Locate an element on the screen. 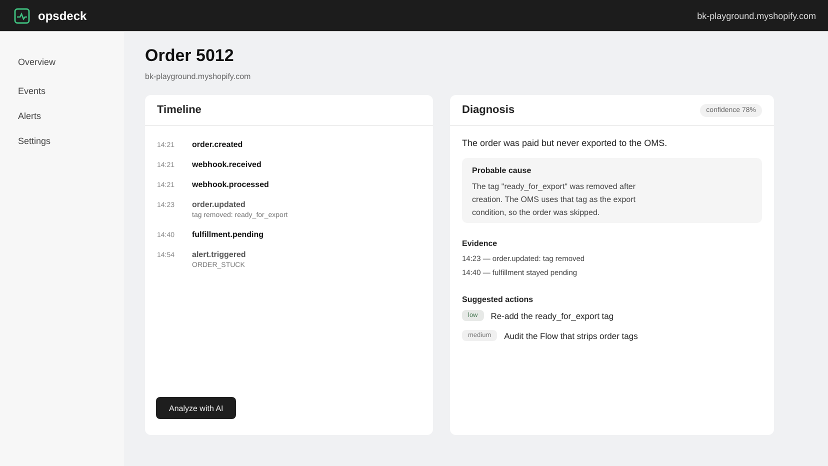  evidence-title: Evidence is located at coordinates (480, 243).